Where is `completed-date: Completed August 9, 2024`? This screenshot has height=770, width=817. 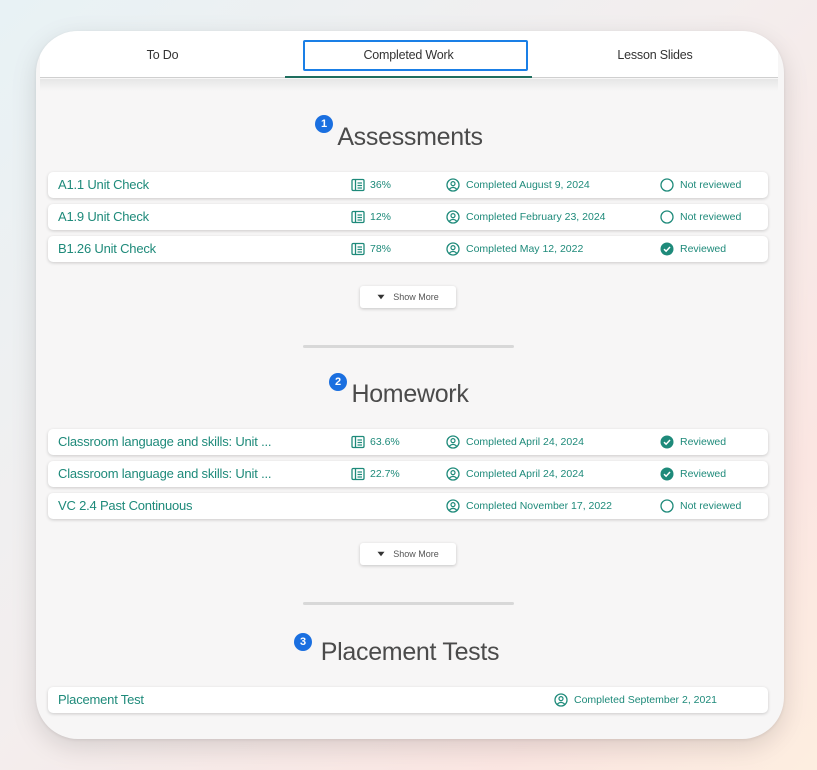 completed-date: Completed August 9, 2024 is located at coordinates (528, 185).